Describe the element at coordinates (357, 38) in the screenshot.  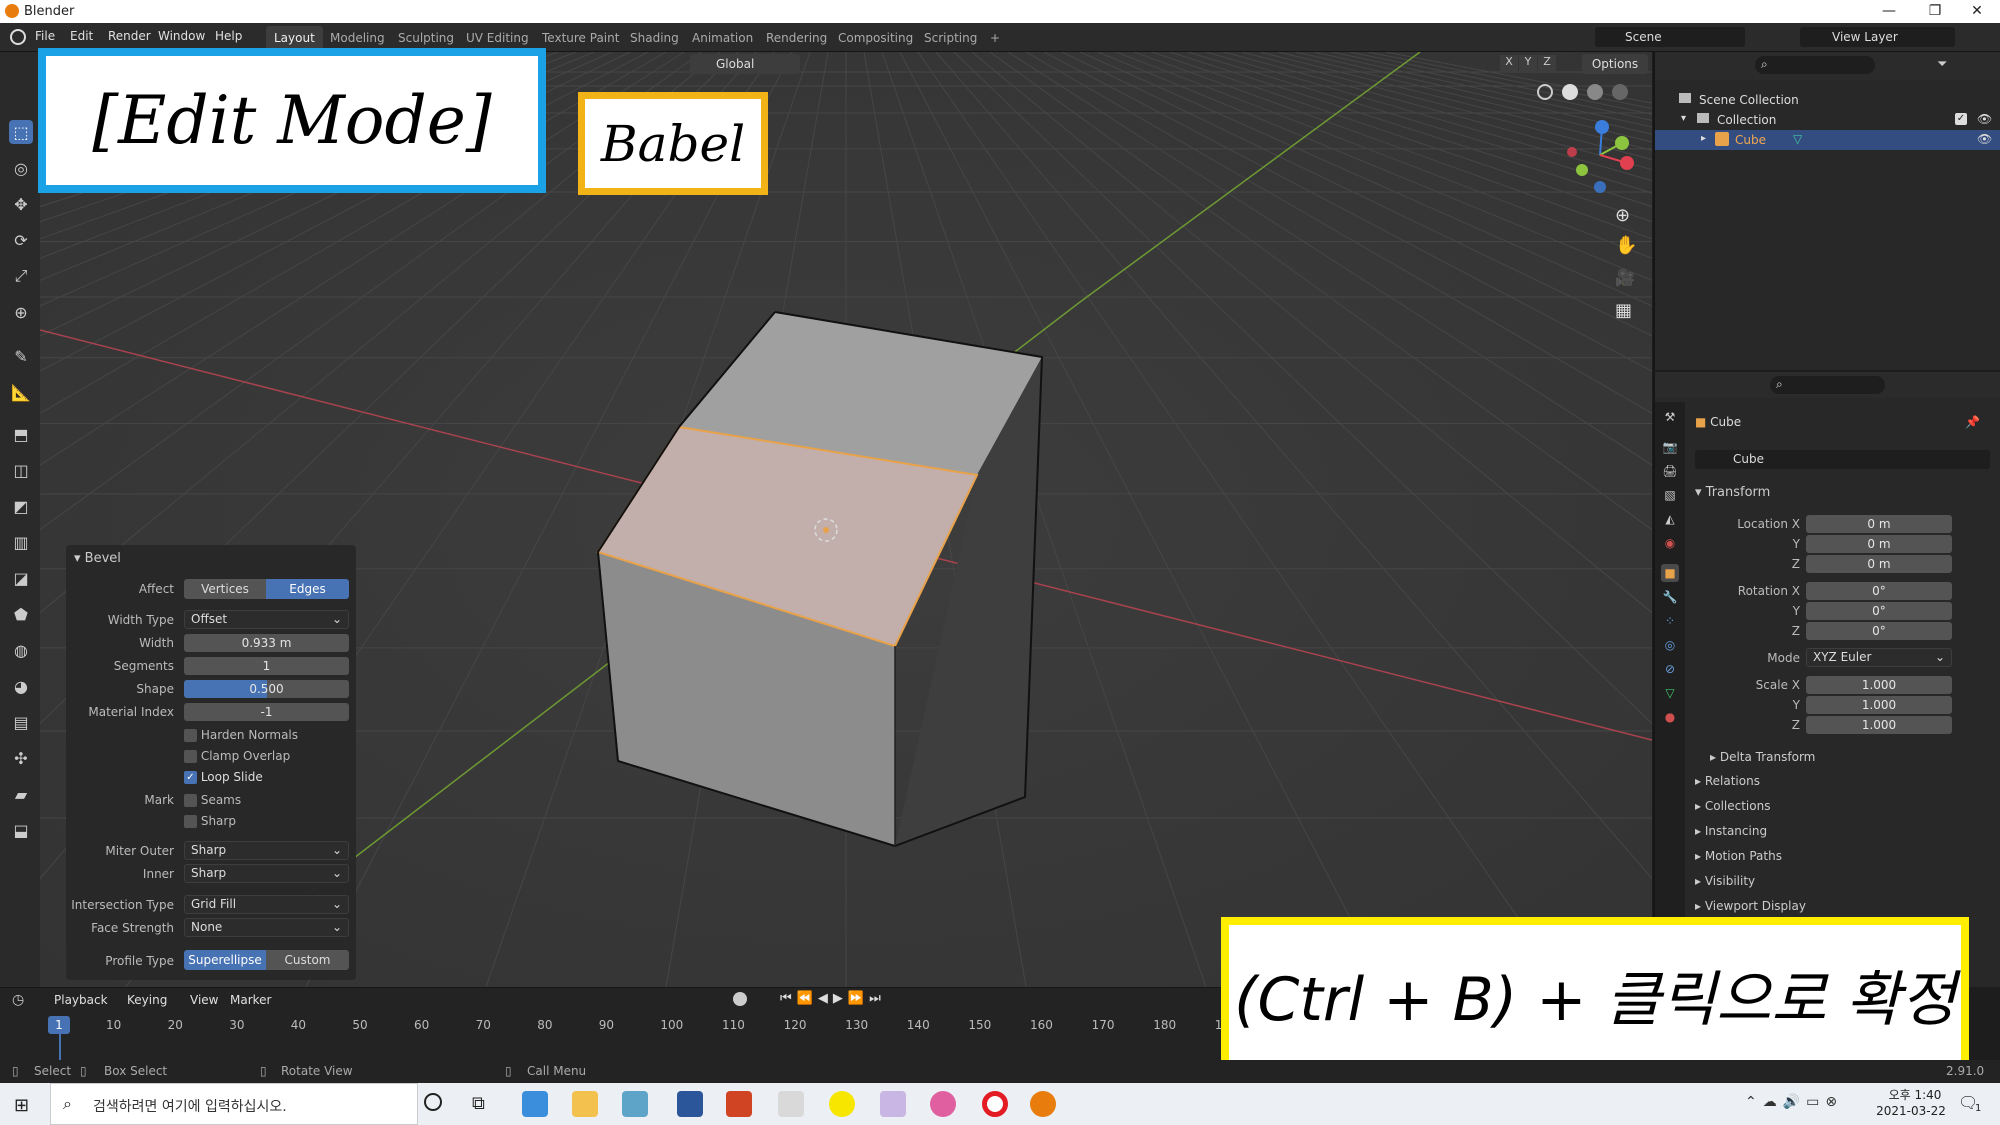
I see `tab-modeling: Modeling` at that location.